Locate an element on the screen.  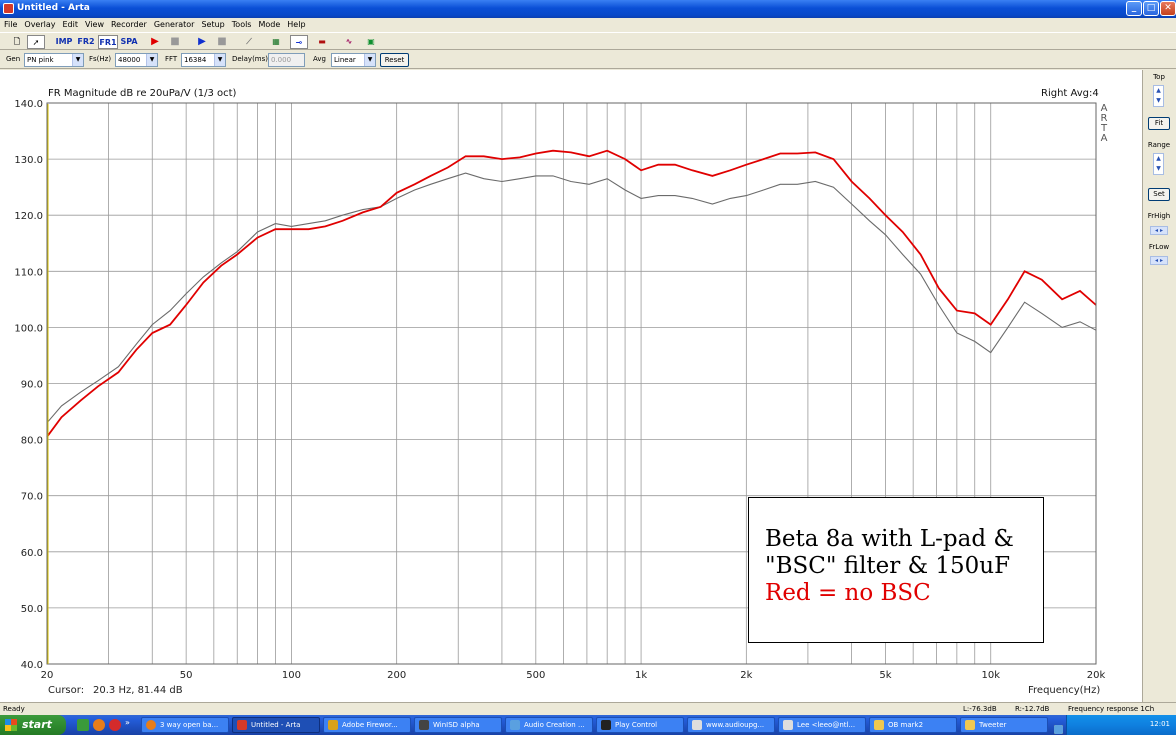
window-title: Untitled - Arta is located at coordinates (53, 8).